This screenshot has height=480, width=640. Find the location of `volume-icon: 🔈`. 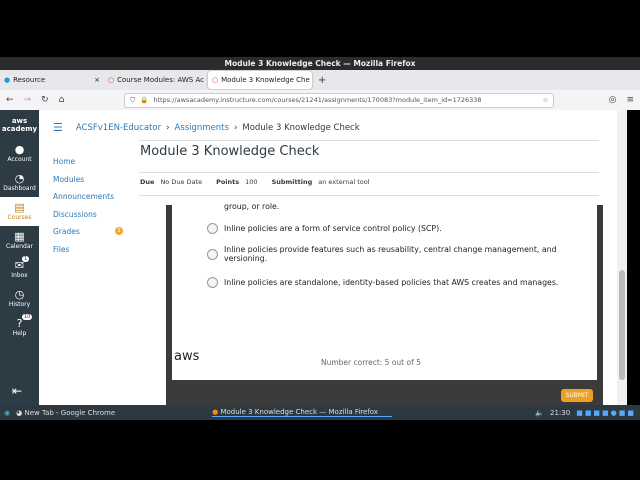

volume-icon: 🔈 is located at coordinates (539, 413).